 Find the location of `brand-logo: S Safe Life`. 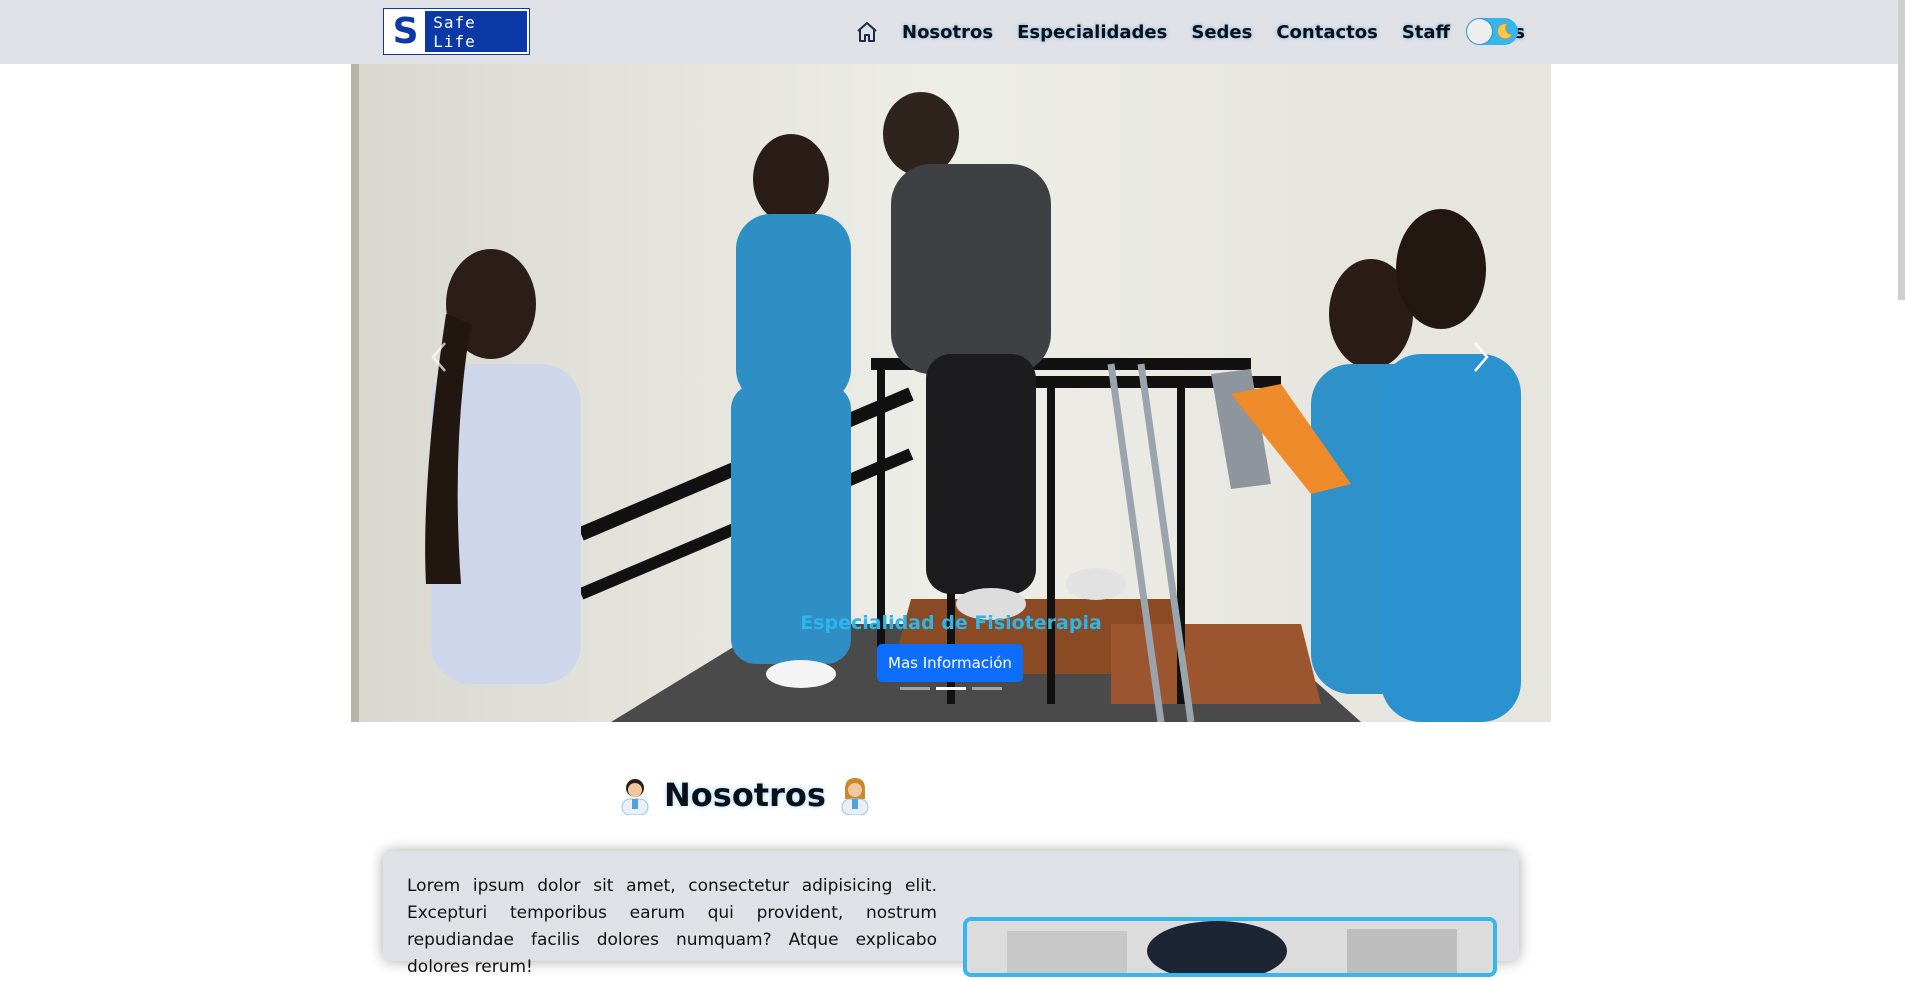

brand-logo: S Safe Life is located at coordinates (456, 31).